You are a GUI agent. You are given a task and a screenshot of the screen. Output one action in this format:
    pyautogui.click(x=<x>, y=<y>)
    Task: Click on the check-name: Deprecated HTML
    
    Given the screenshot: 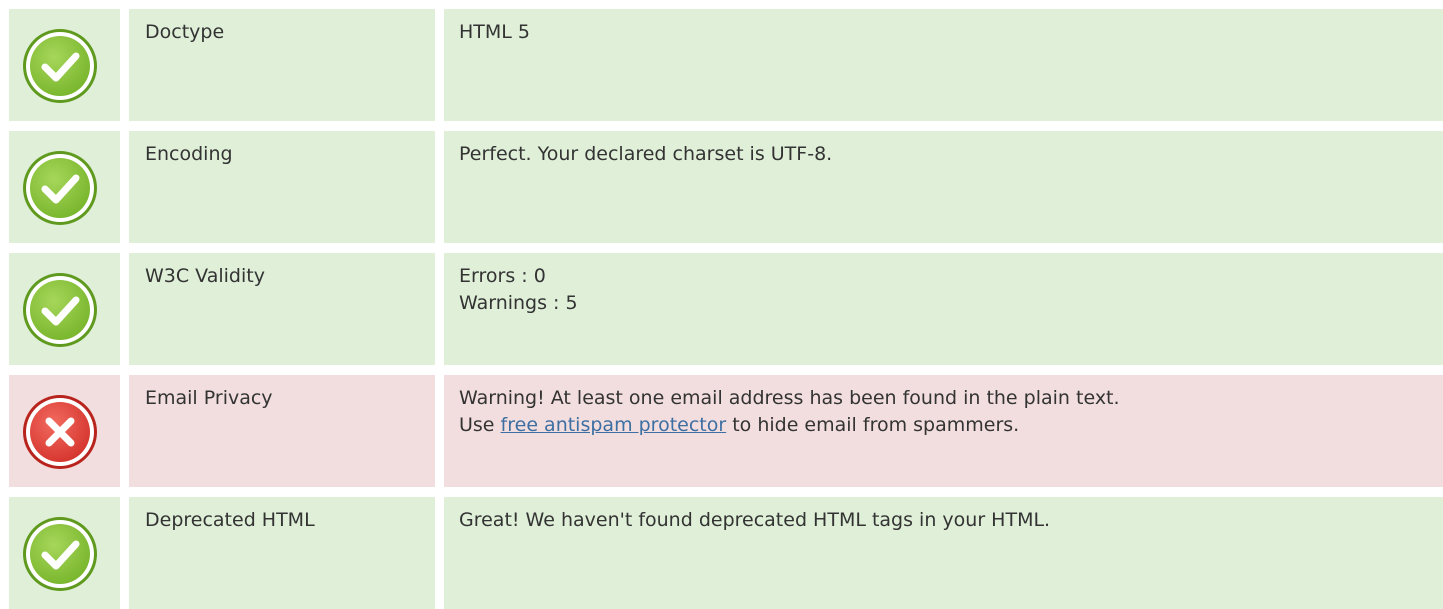 What is the action you would take?
    pyautogui.click(x=230, y=520)
    